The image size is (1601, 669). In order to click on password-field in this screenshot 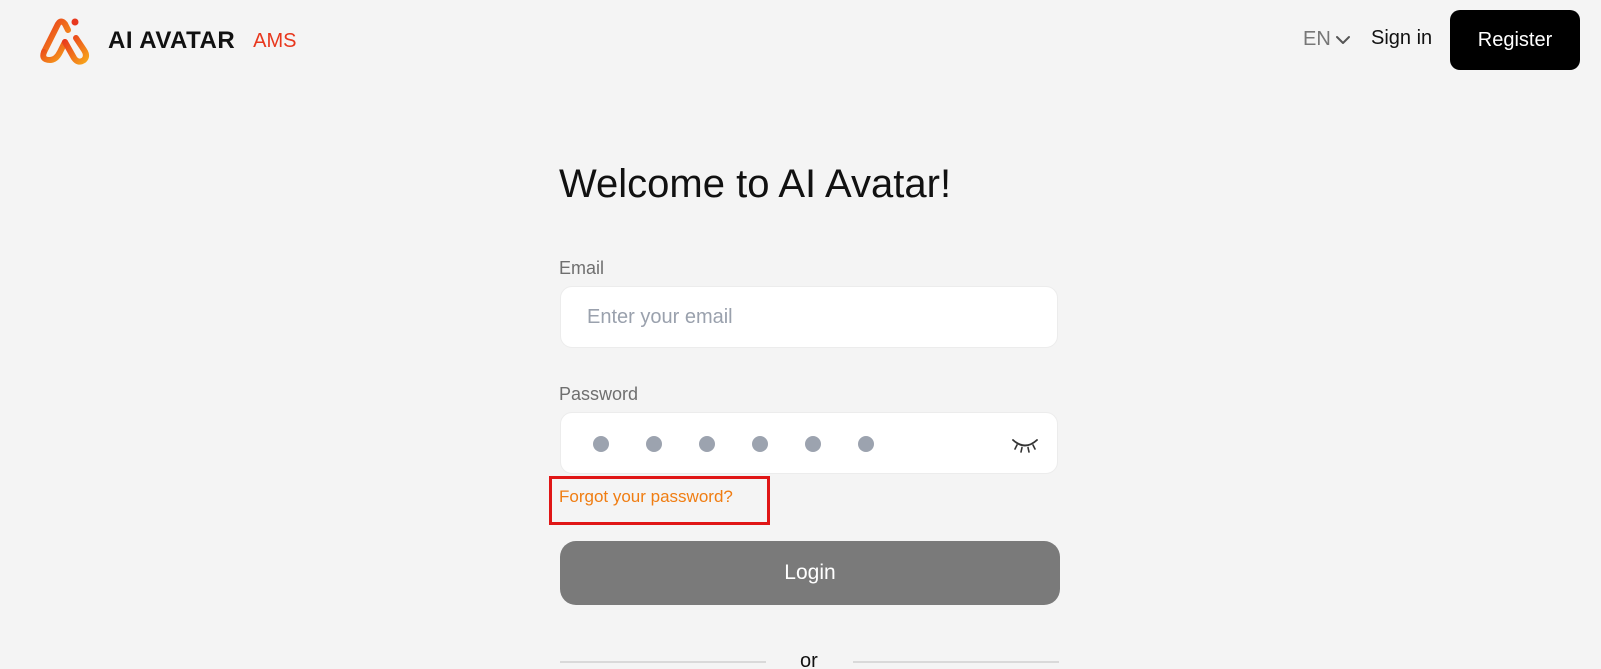, I will do `click(809, 443)`.